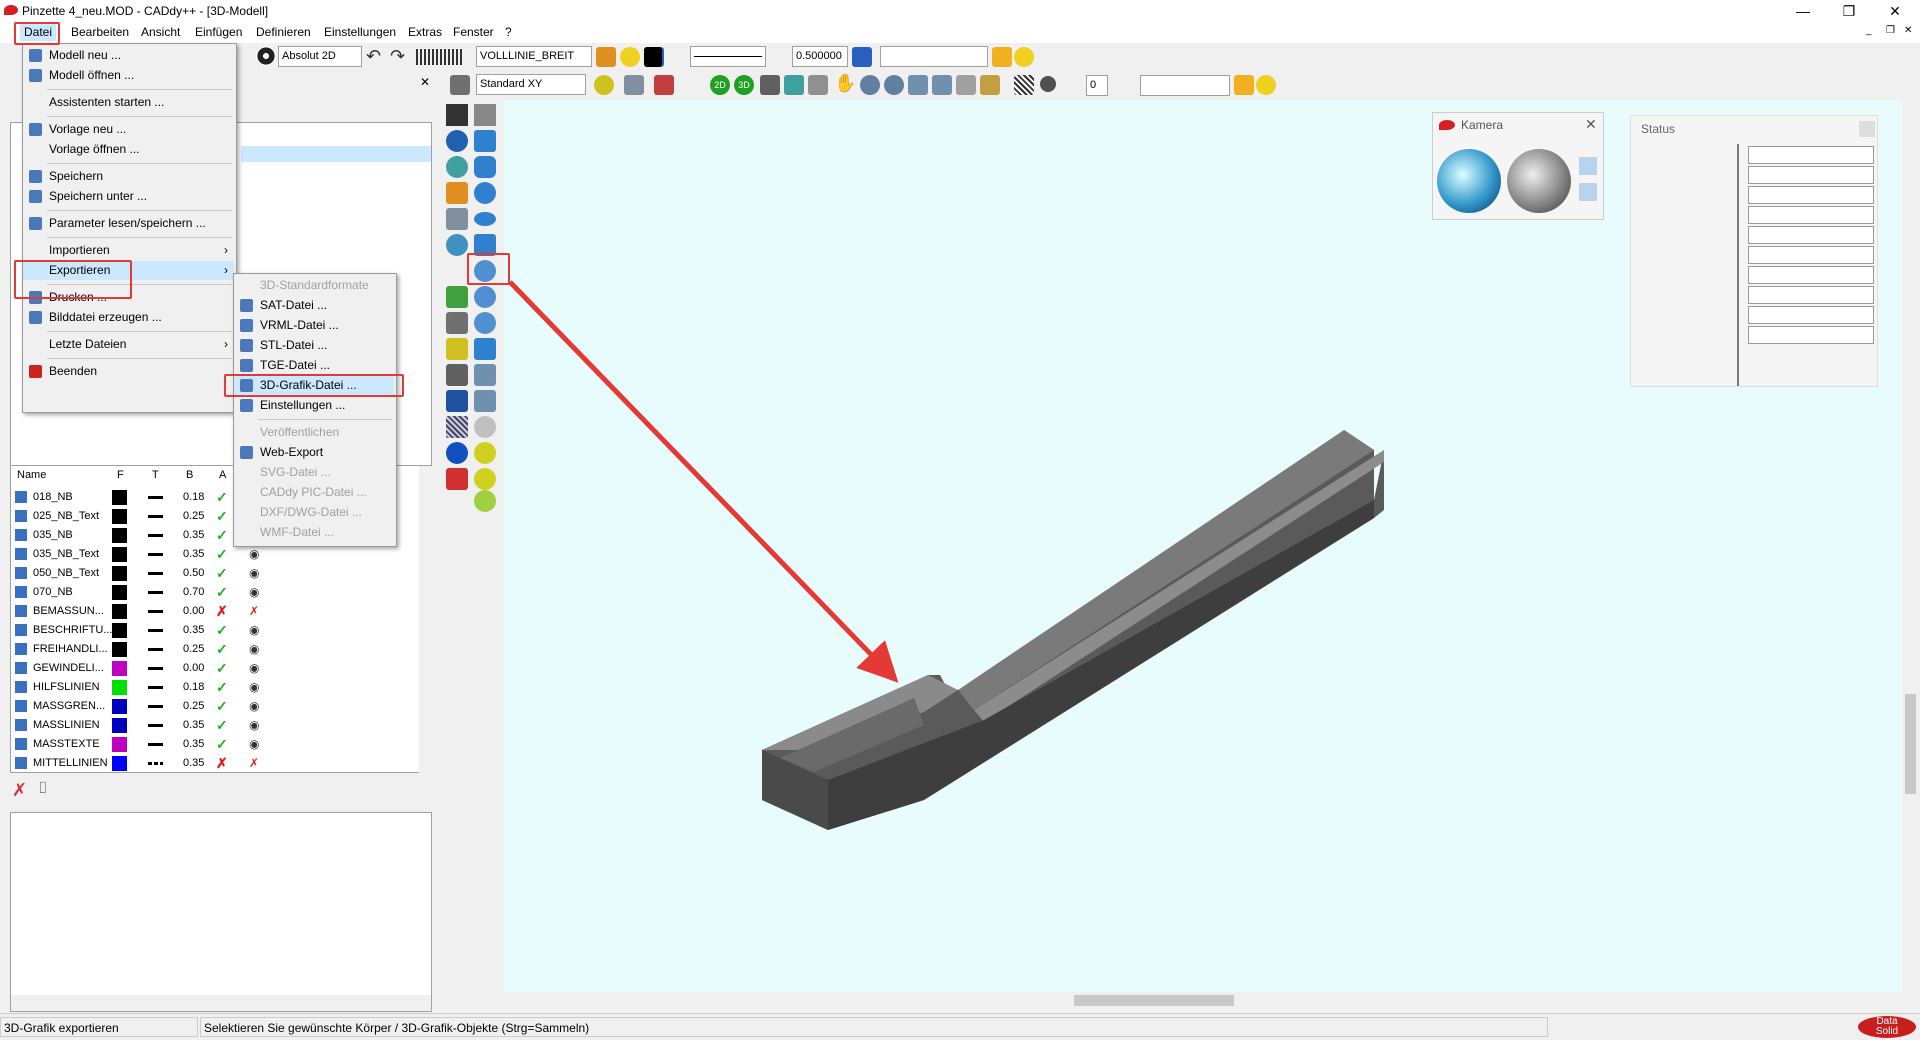 This screenshot has height=1040, width=1920. I want to click on grid-pattern-icon, so click(440, 57).